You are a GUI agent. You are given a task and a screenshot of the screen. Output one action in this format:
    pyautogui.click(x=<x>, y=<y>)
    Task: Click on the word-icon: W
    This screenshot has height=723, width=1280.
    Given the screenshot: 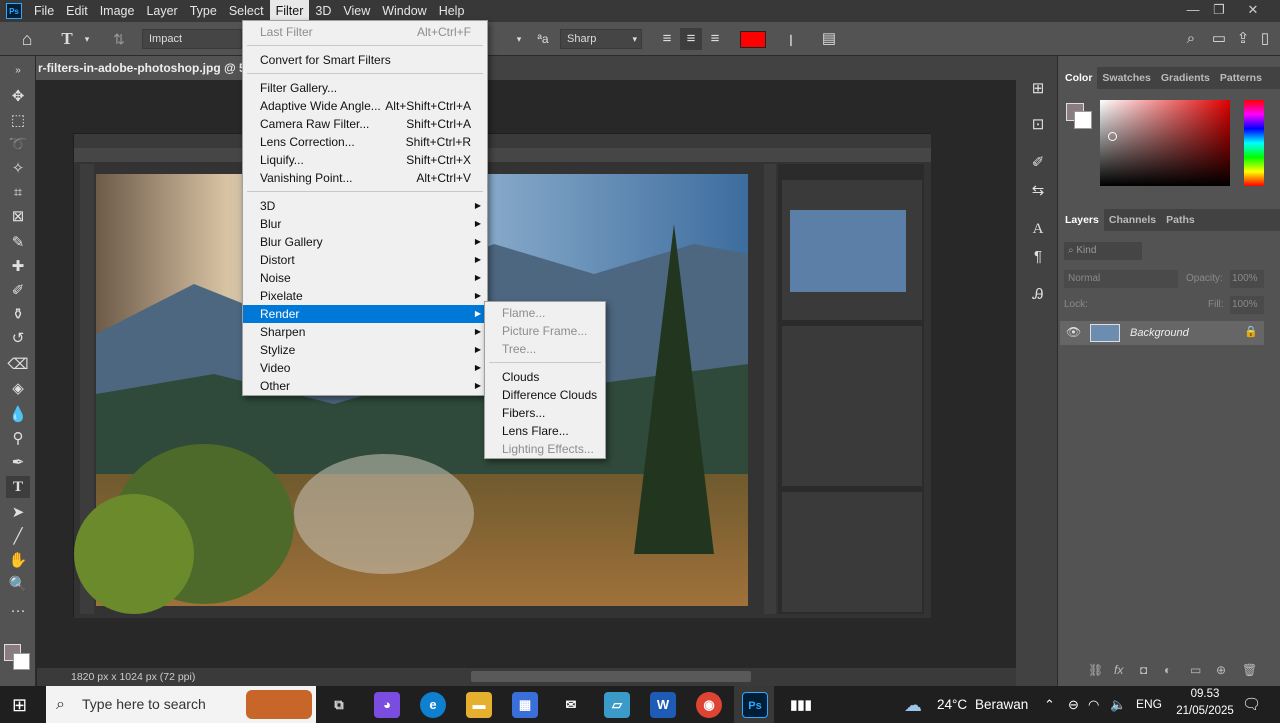 What is the action you would take?
    pyautogui.click(x=663, y=705)
    